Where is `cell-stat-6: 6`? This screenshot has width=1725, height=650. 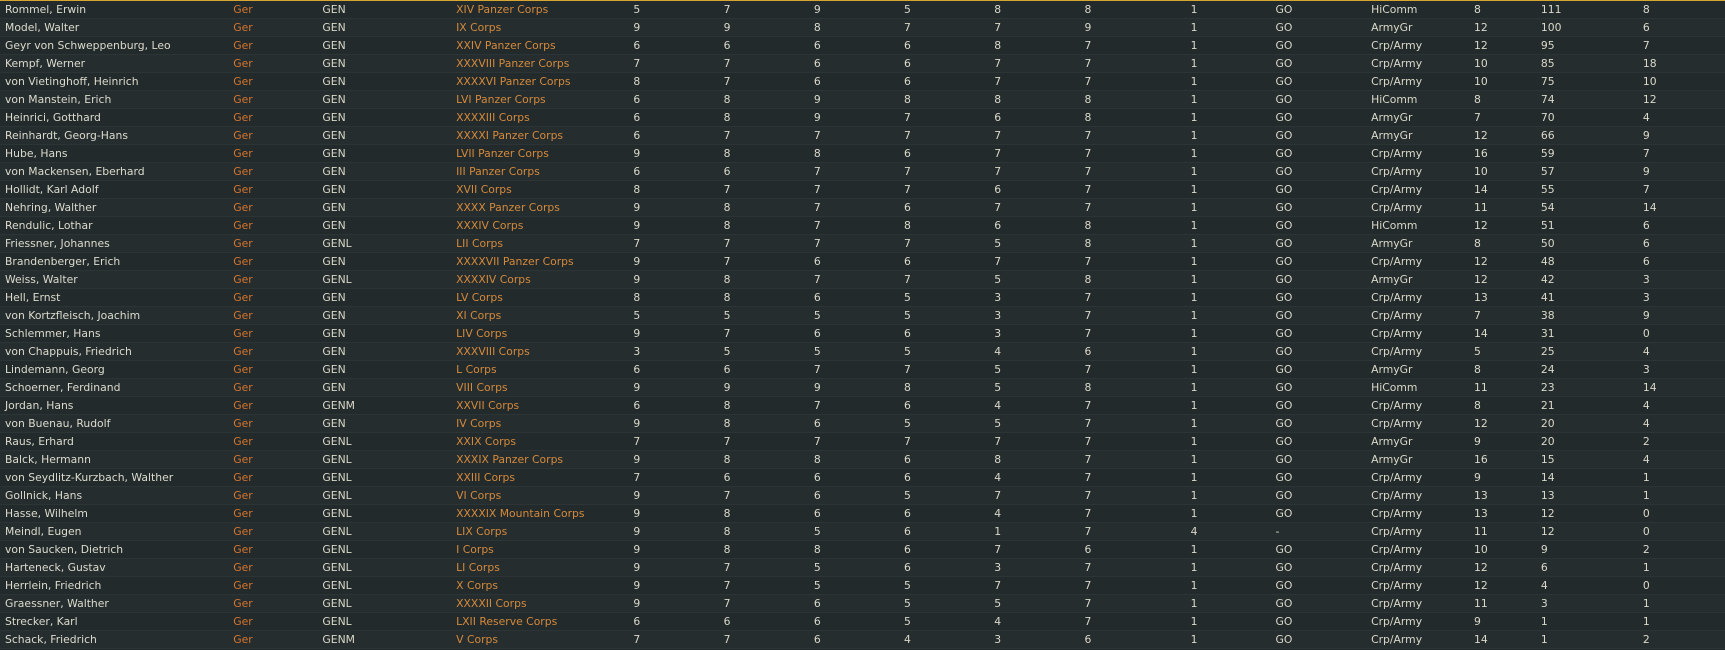 cell-stat-6: 6 is located at coordinates (1132, 639).